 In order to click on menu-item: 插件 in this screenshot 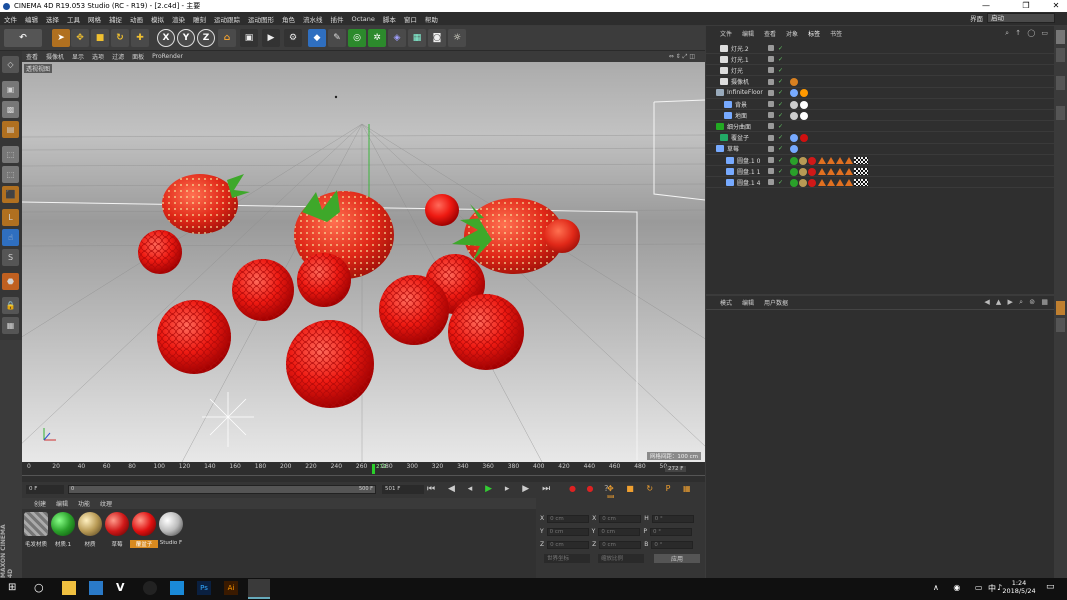, I will do `click(337, 19)`.